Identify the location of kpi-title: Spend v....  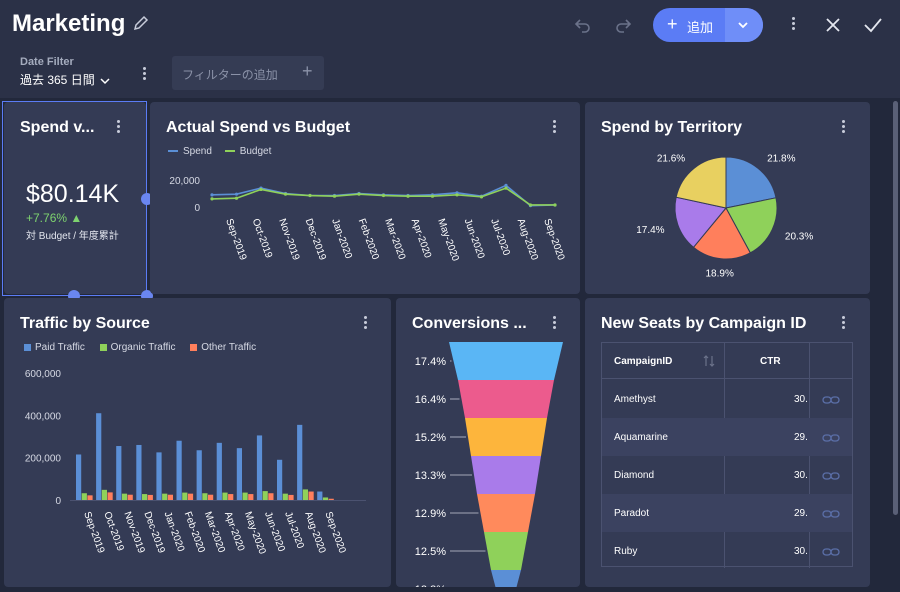
(57, 127).